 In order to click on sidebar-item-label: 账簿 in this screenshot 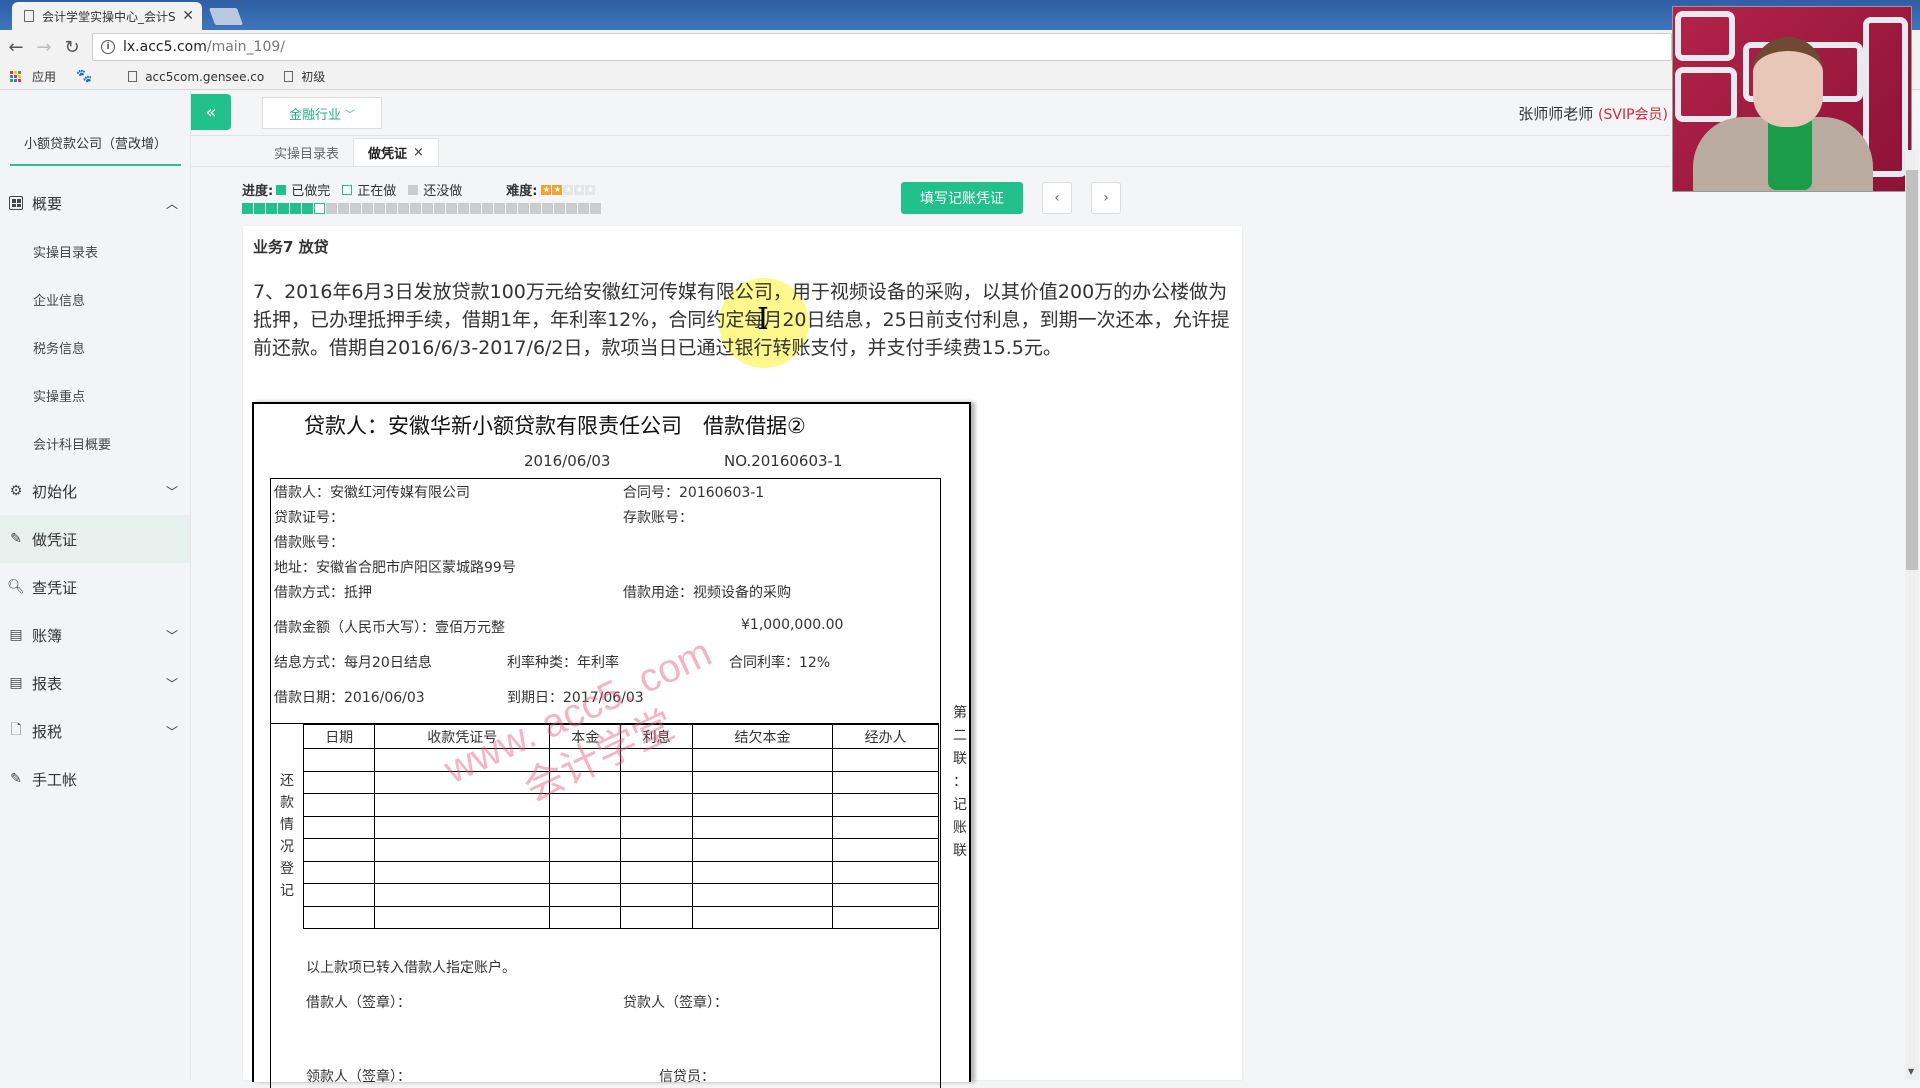, I will do `click(47, 635)`.